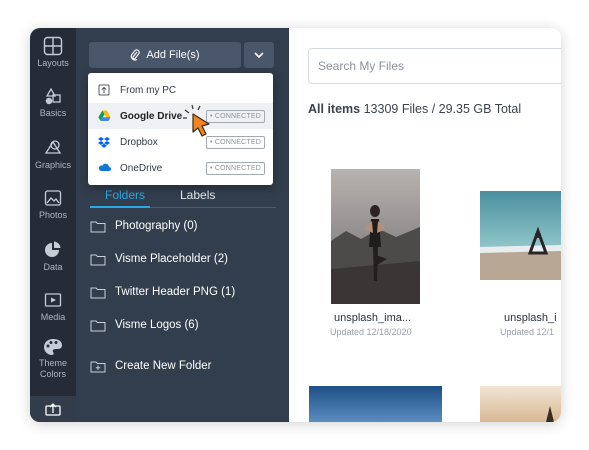 The width and height of the screenshot is (589, 450). I want to click on file-updated-date: Updated 12/1, so click(527, 332).